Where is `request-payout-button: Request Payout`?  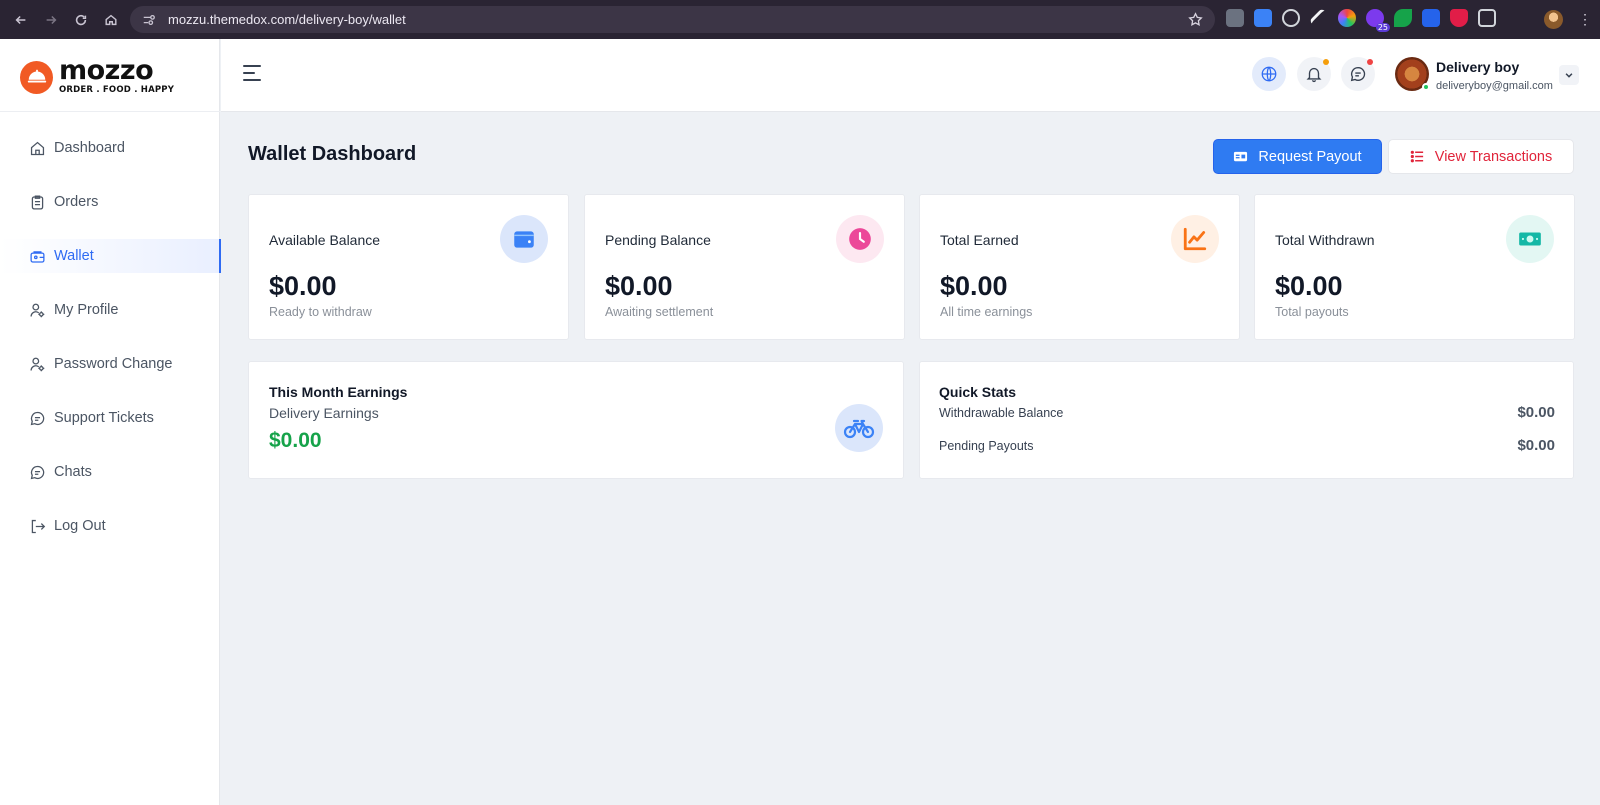
request-payout-button: Request Payout is located at coordinates (1297, 156).